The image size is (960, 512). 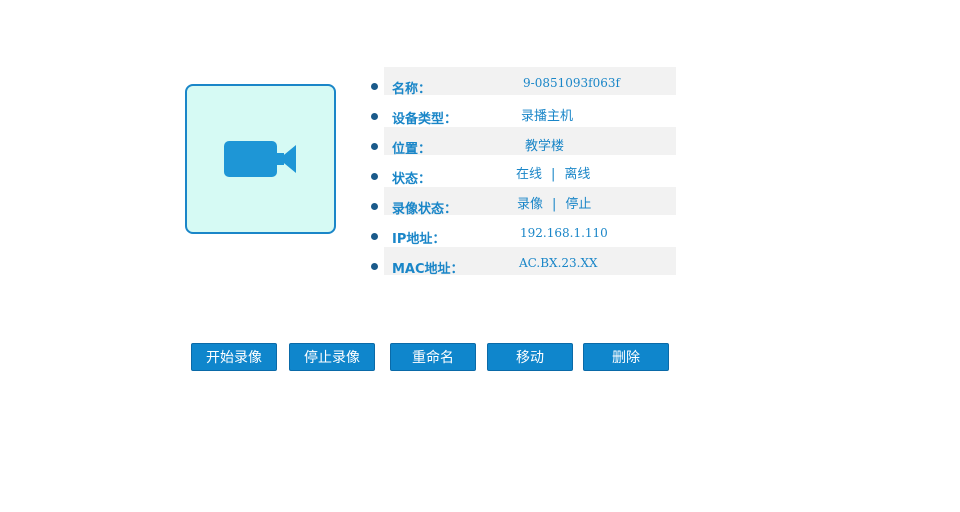 I want to click on mac-label: MAC地址：, so click(x=428, y=269).